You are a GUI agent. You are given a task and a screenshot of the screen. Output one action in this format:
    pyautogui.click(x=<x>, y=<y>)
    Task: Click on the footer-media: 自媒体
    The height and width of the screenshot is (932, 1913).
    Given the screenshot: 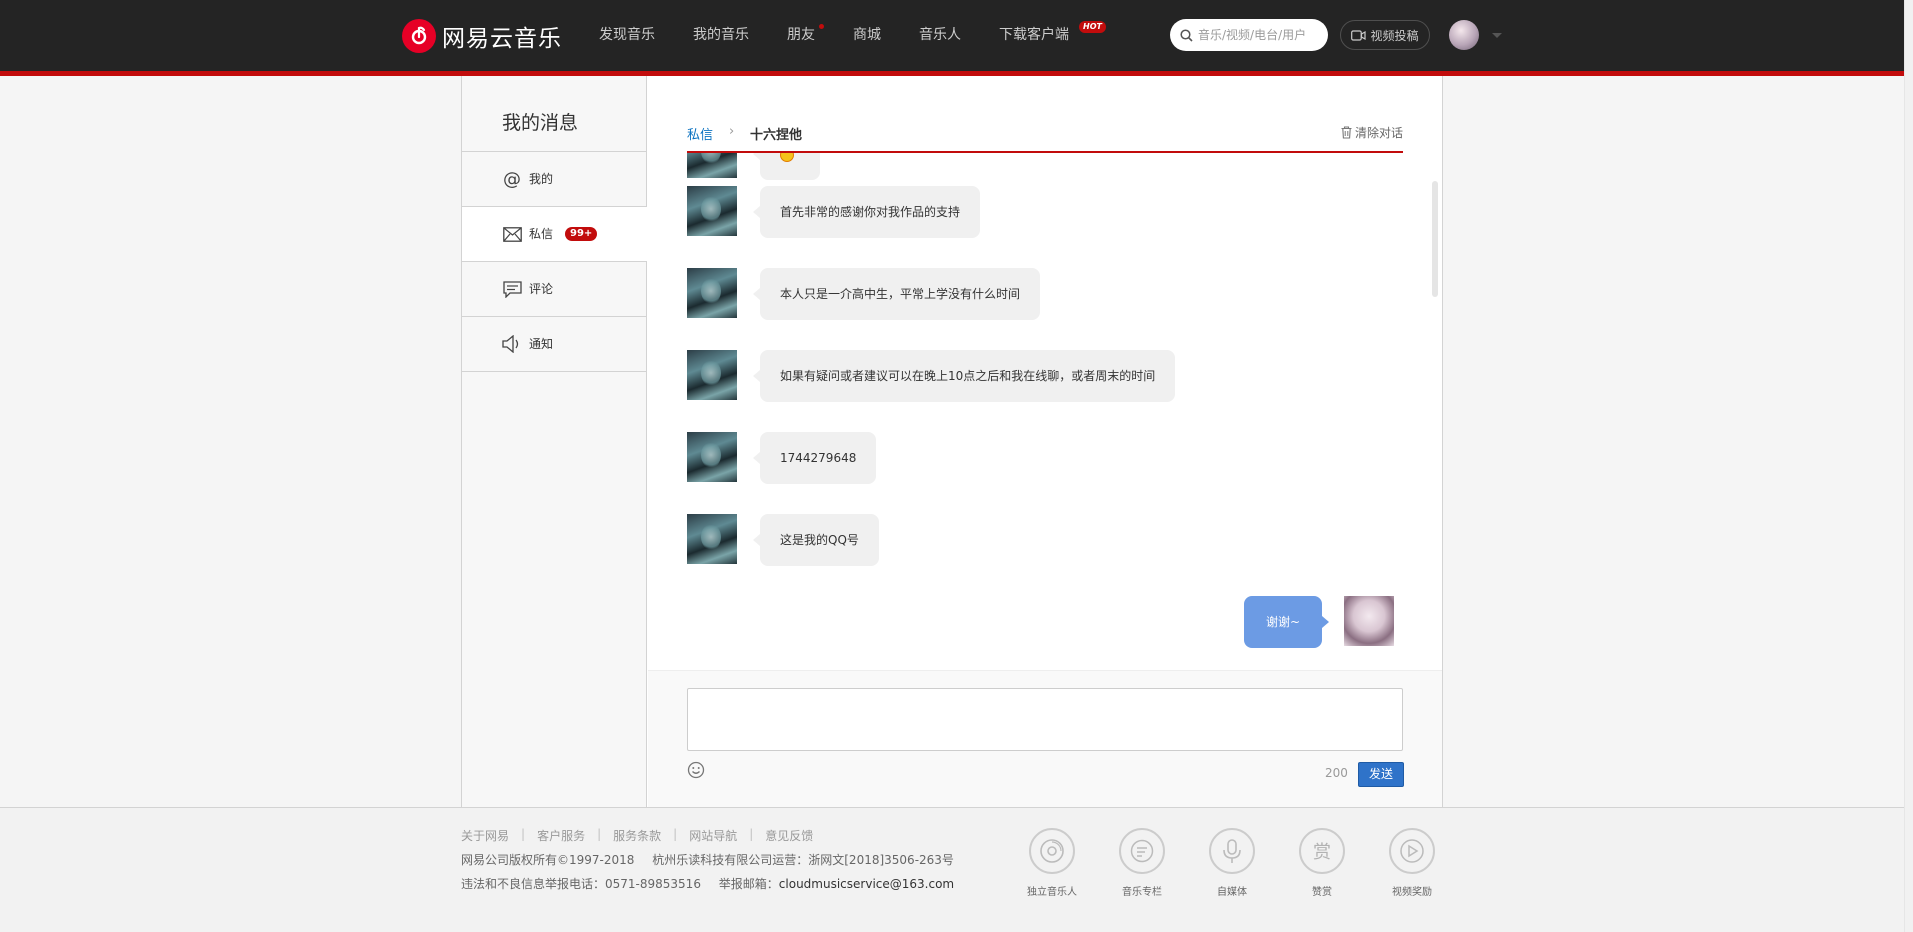 What is the action you would take?
    pyautogui.click(x=1232, y=863)
    